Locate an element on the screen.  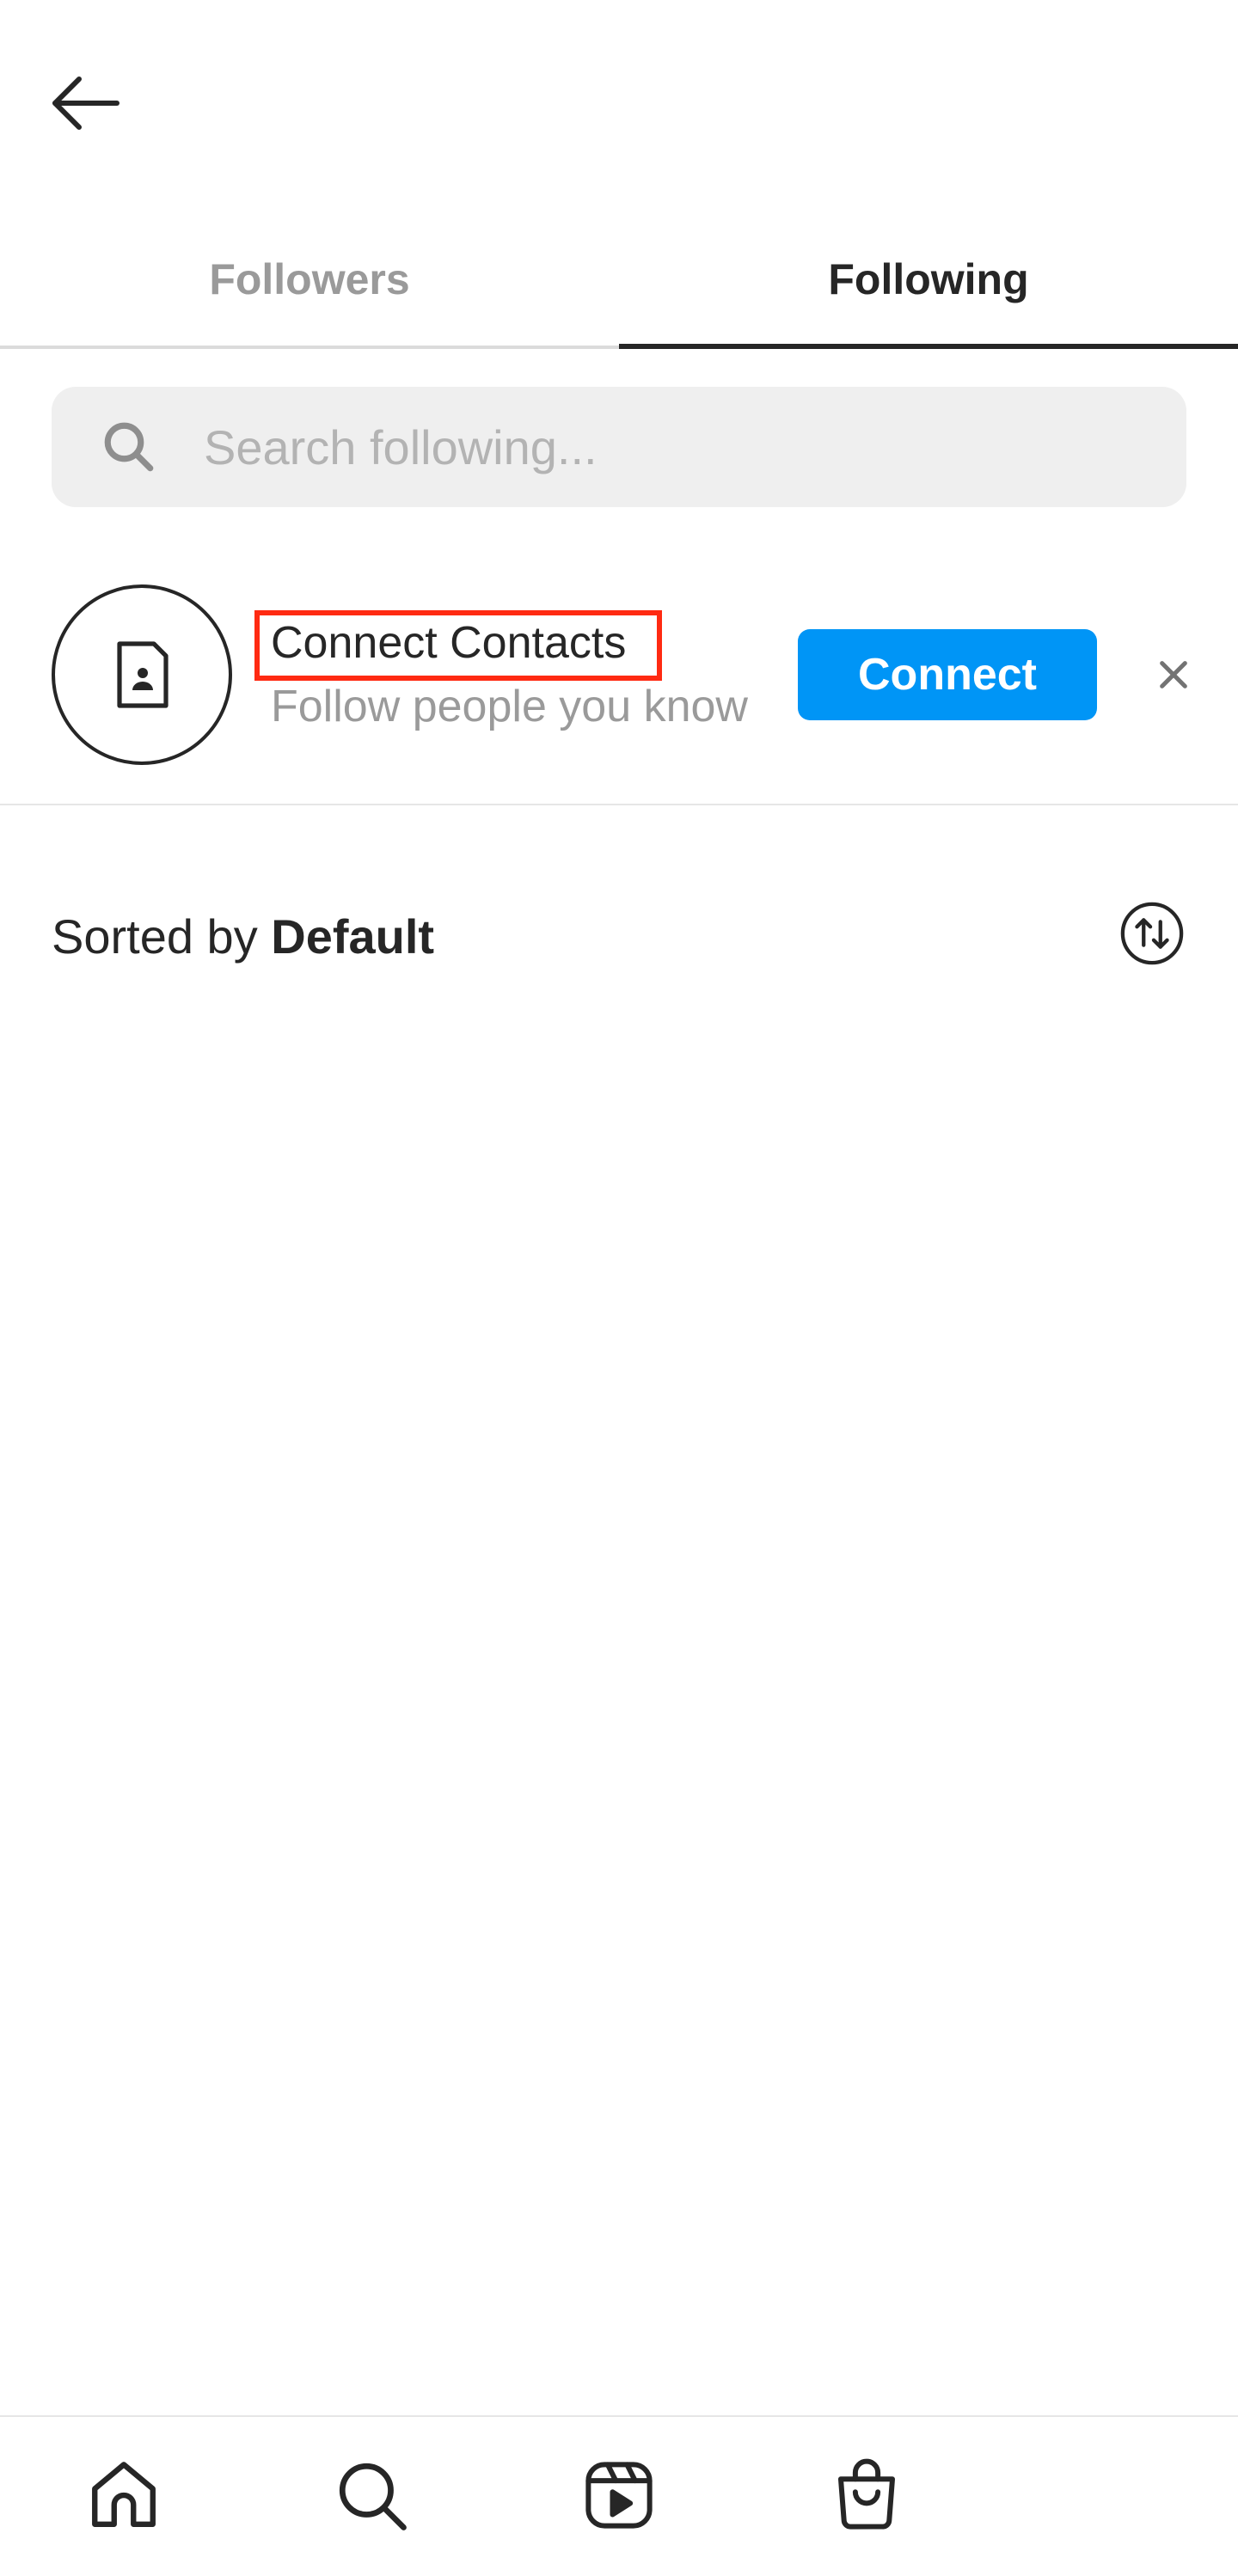
contact-card-icon is located at coordinates (143, 674).